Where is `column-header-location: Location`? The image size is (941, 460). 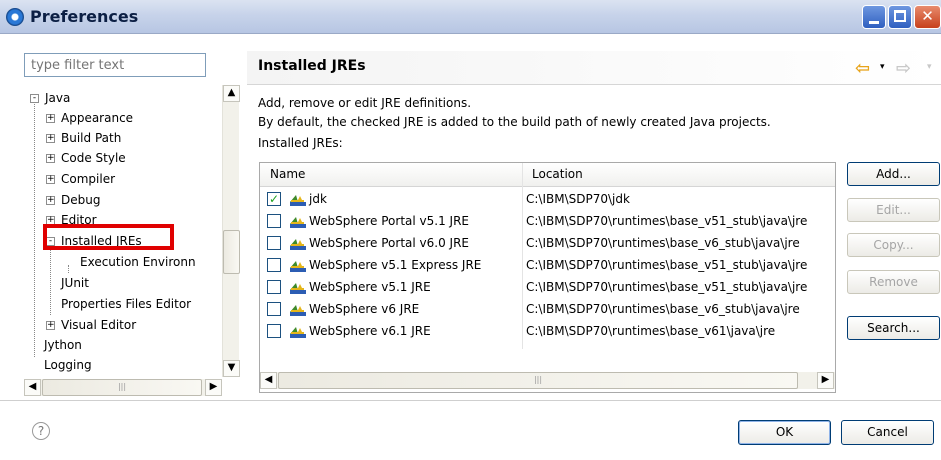 column-header-location: Location is located at coordinates (557, 174).